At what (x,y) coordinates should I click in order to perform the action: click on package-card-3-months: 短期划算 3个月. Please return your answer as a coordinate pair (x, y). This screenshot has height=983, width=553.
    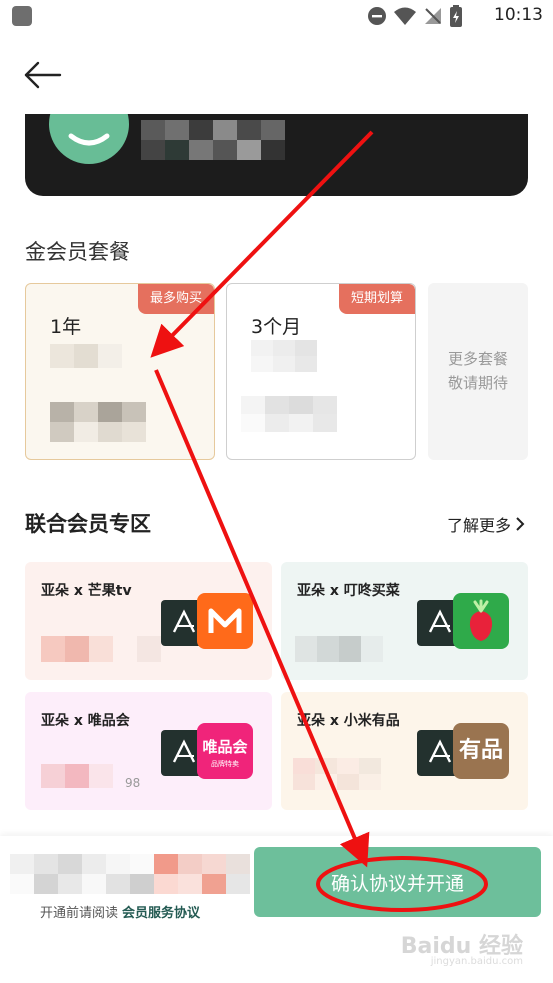
    Looking at the image, I should click on (321, 371).